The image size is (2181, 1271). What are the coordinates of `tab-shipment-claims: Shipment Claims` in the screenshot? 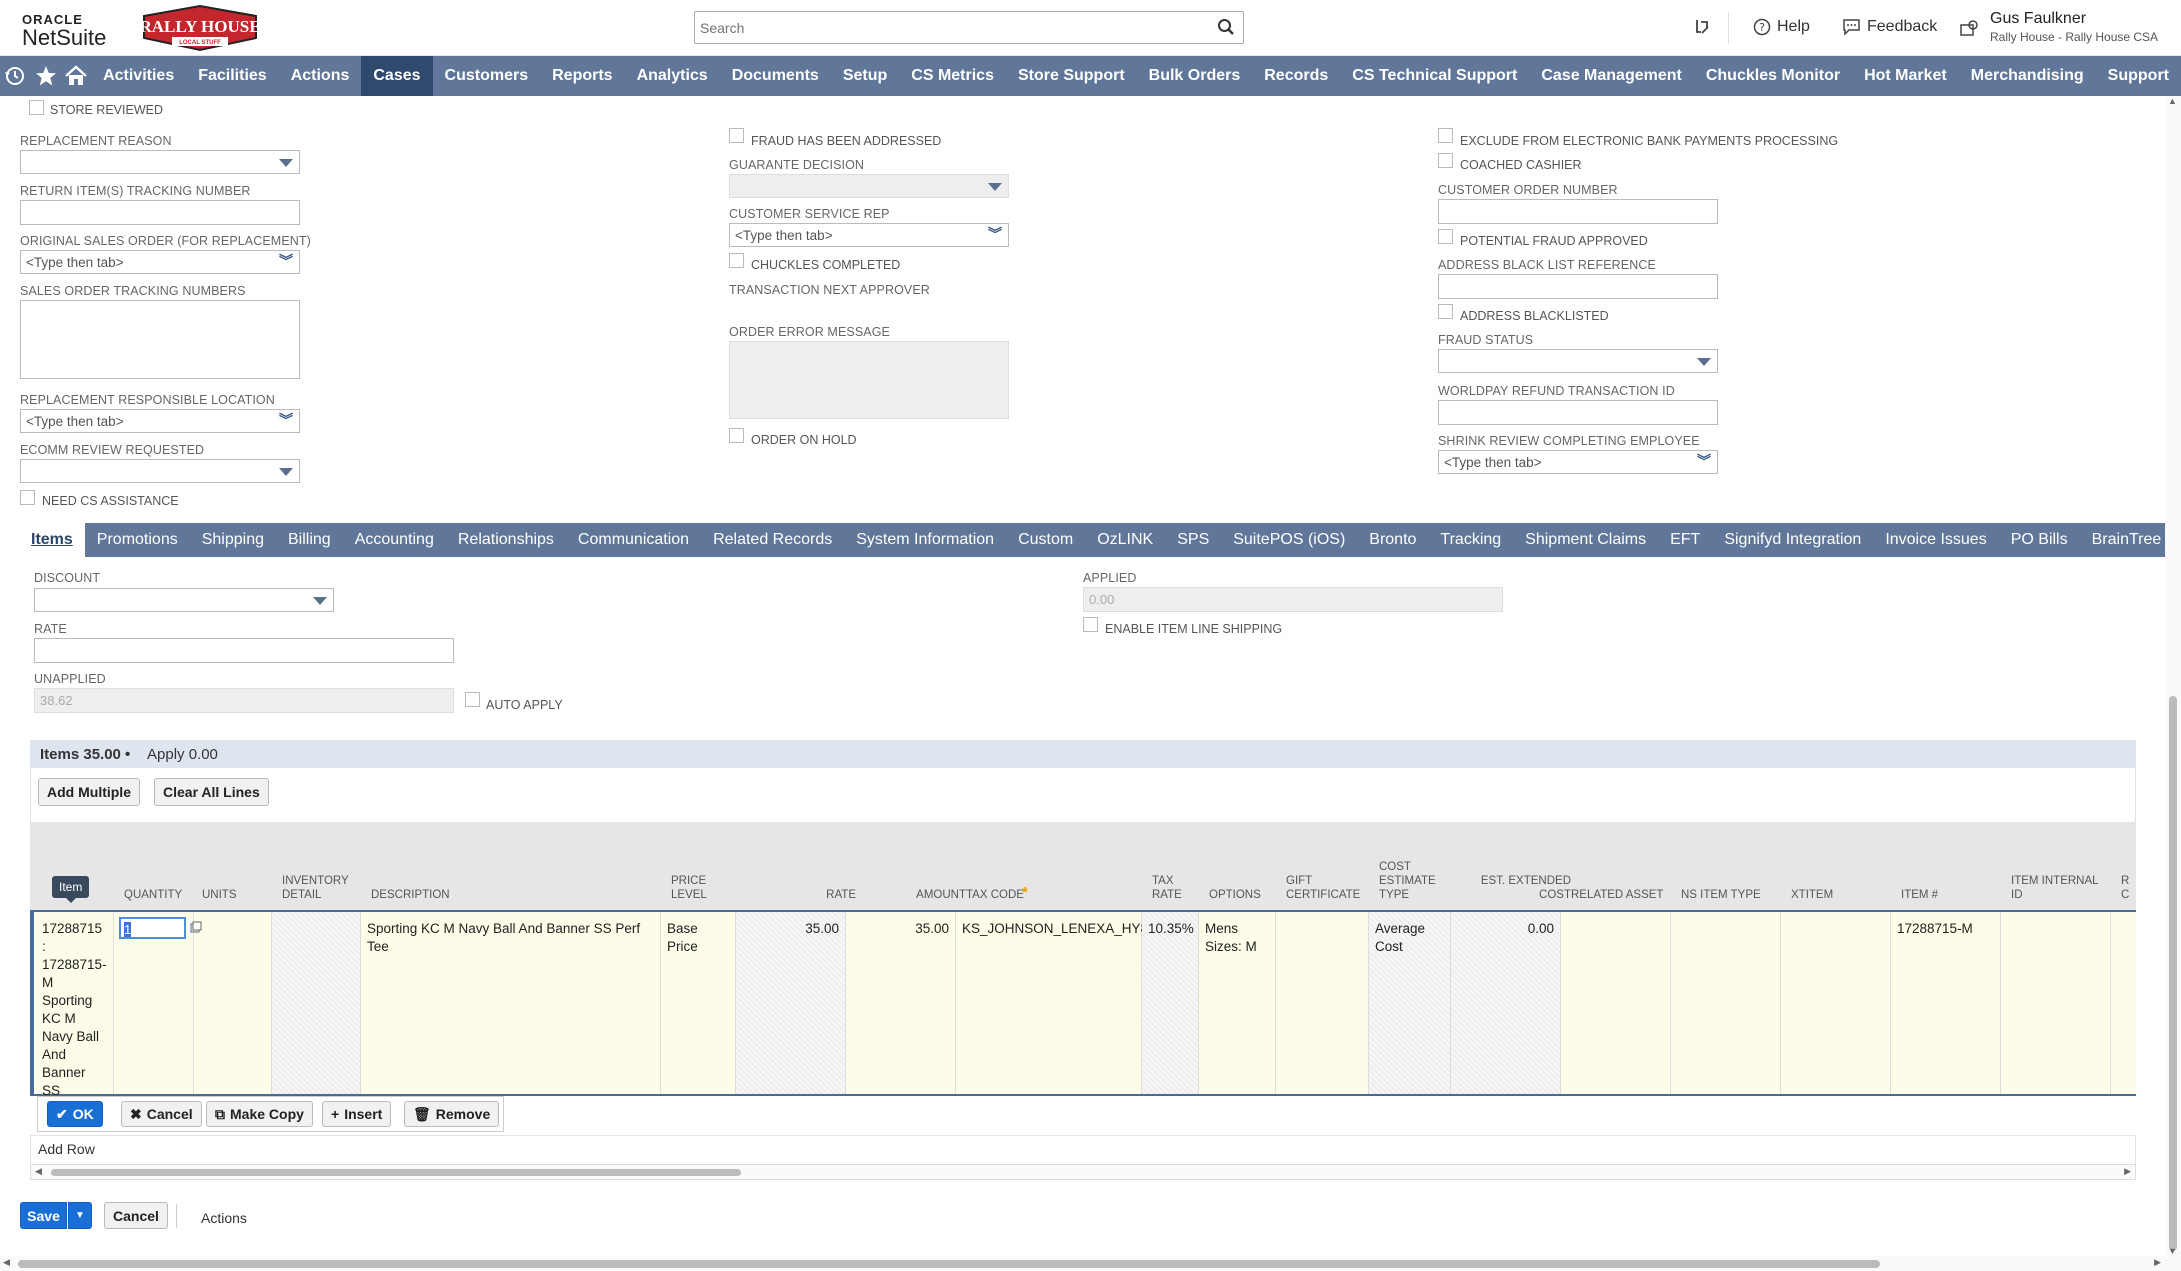 It's located at (1585, 540).